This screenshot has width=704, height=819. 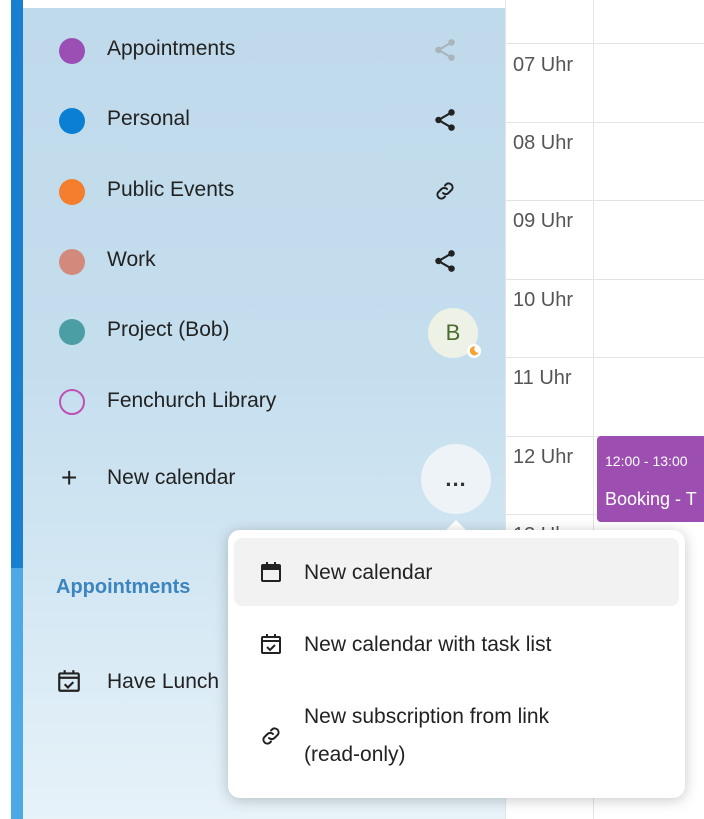 What do you see at coordinates (542, 378) in the screenshot?
I see `hour-label: 11 Uhr` at bounding box center [542, 378].